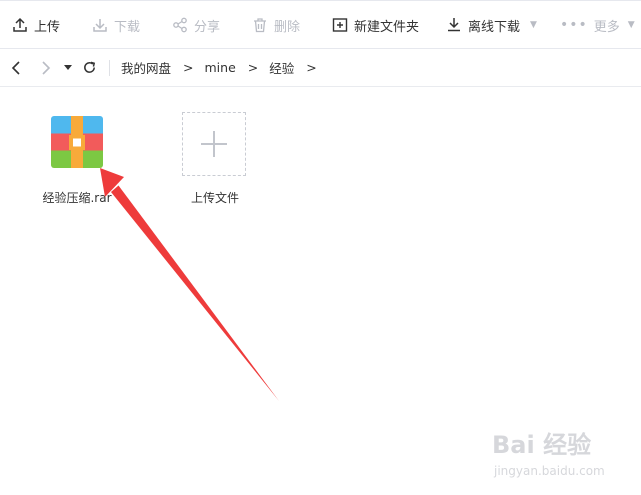 The height and width of the screenshot is (495, 641). I want to click on watermark-brand: Bai 经验, so click(541, 445).